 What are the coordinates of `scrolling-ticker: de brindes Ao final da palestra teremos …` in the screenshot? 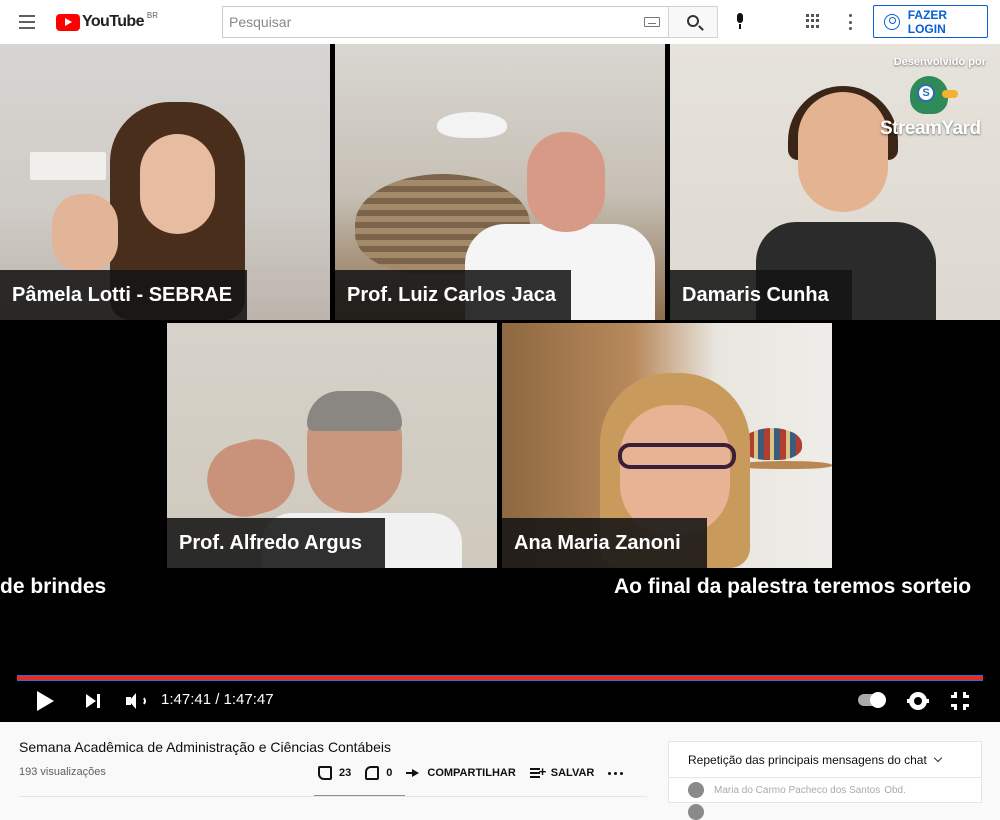 It's located at (500, 588).